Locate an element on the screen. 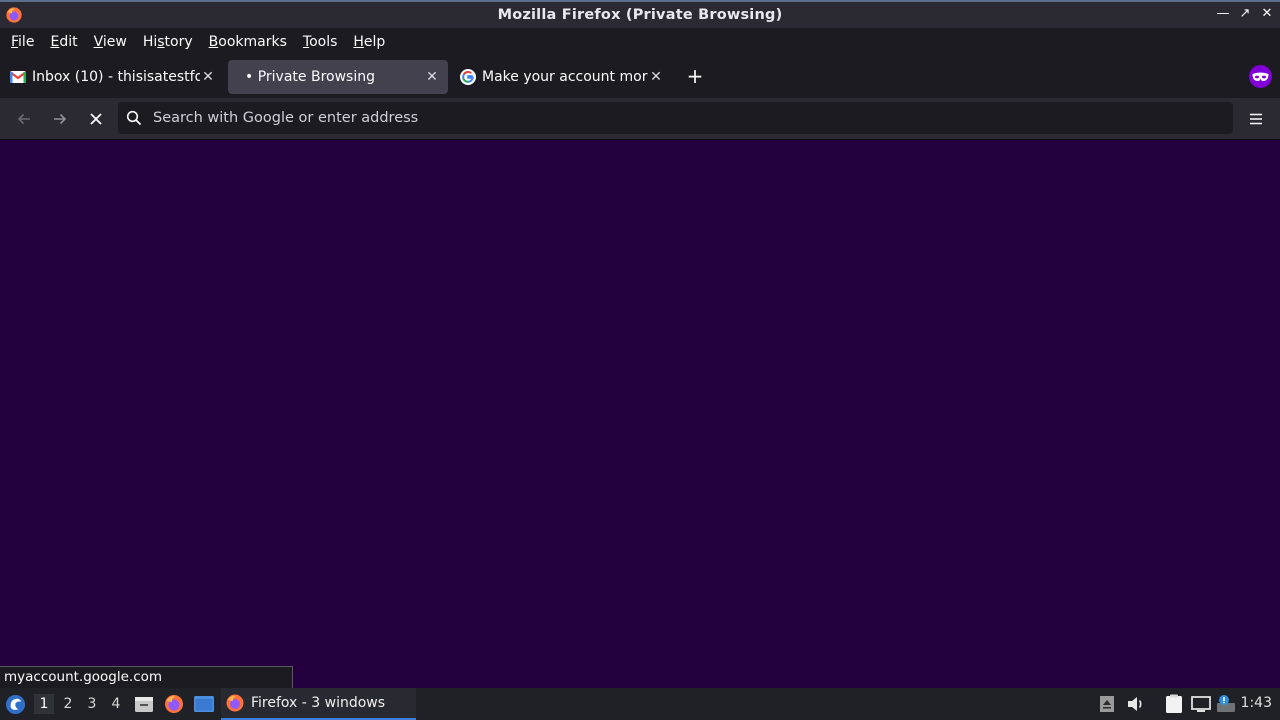  app-menu-button is located at coordinates (1256, 119).